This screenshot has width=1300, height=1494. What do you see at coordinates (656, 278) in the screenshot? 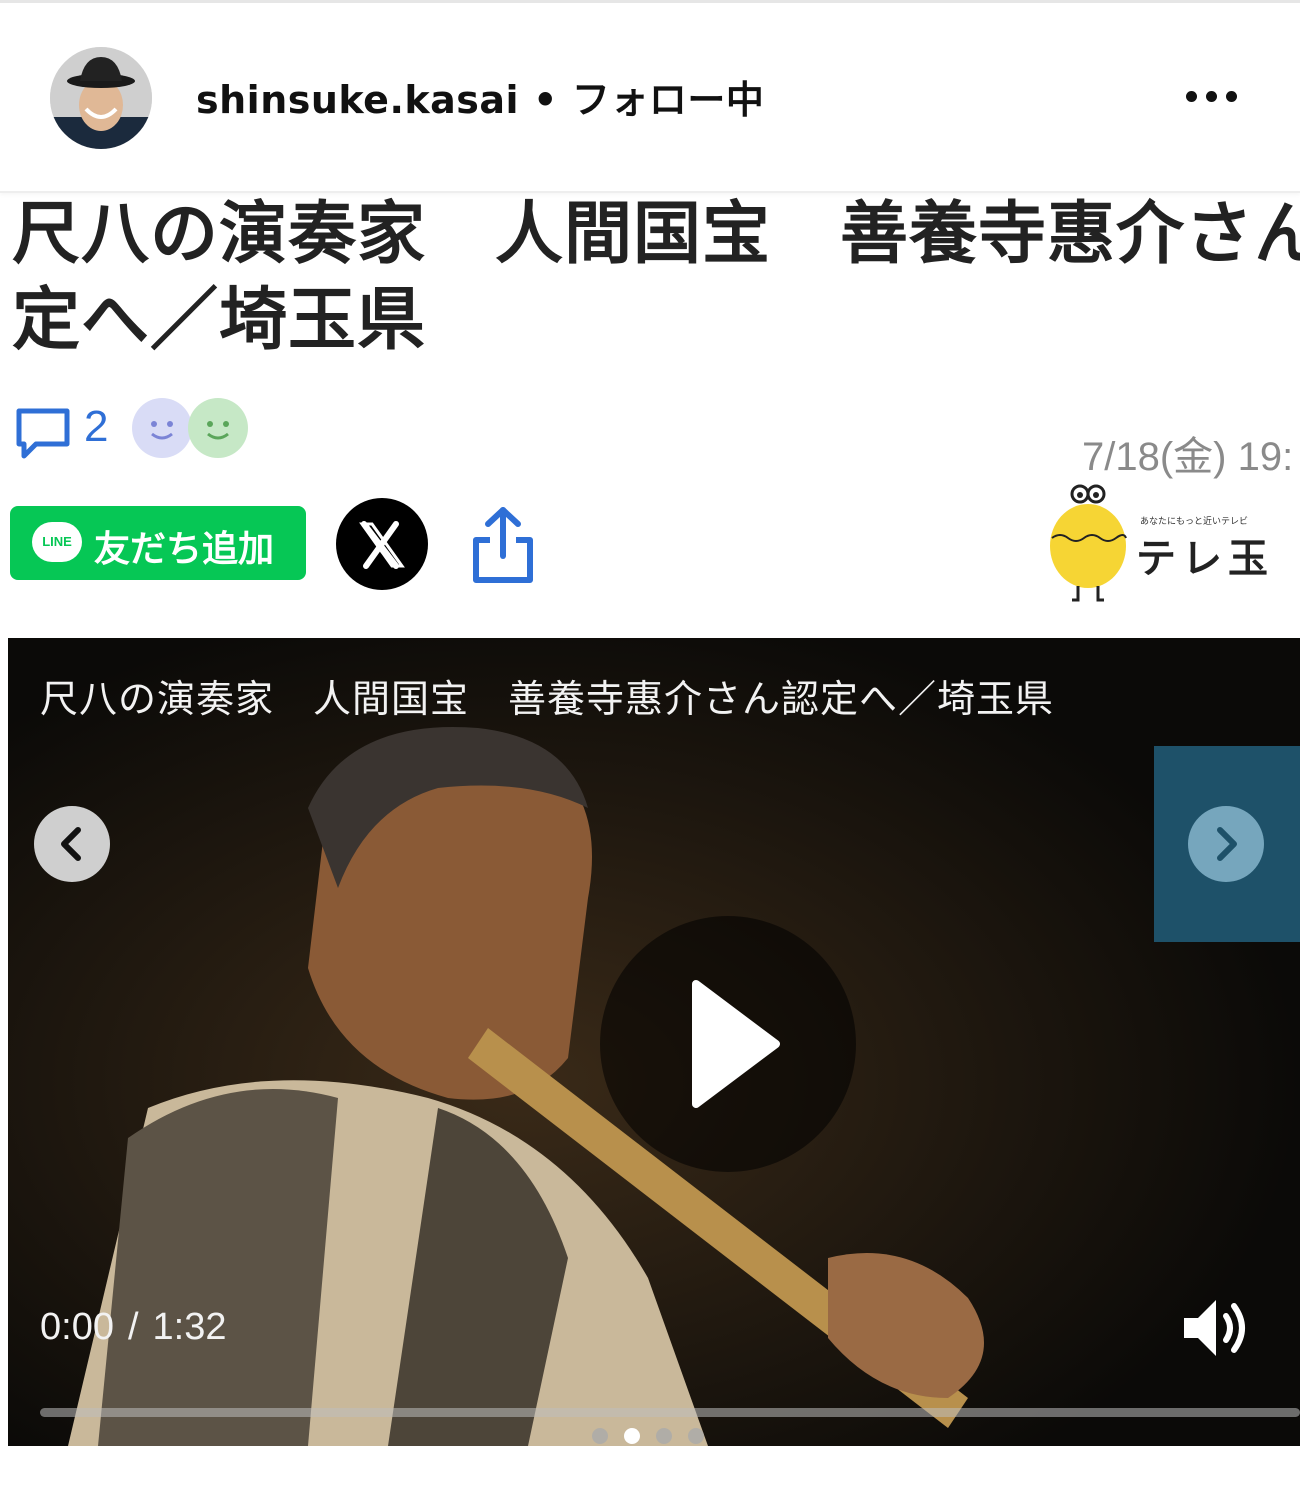
I see `article-headline: 尺八の演奏家 人間国宝 善養寺惠介さん 定へ／埼玉県` at bounding box center [656, 278].